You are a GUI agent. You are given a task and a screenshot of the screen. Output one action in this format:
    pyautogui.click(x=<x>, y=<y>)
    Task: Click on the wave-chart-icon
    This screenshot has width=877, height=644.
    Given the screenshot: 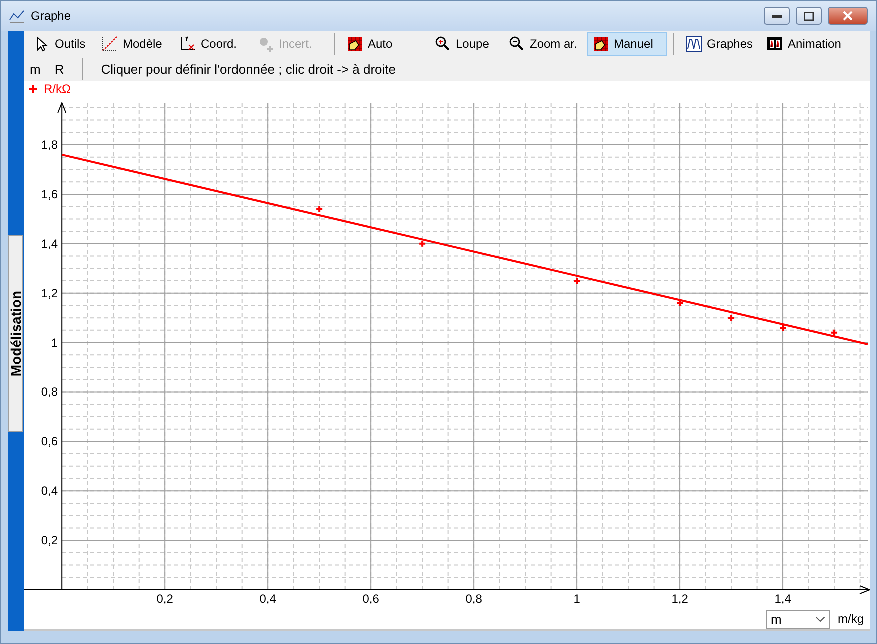 What is the action you would take?
    pyautogui.click(x=694, y=44)
    